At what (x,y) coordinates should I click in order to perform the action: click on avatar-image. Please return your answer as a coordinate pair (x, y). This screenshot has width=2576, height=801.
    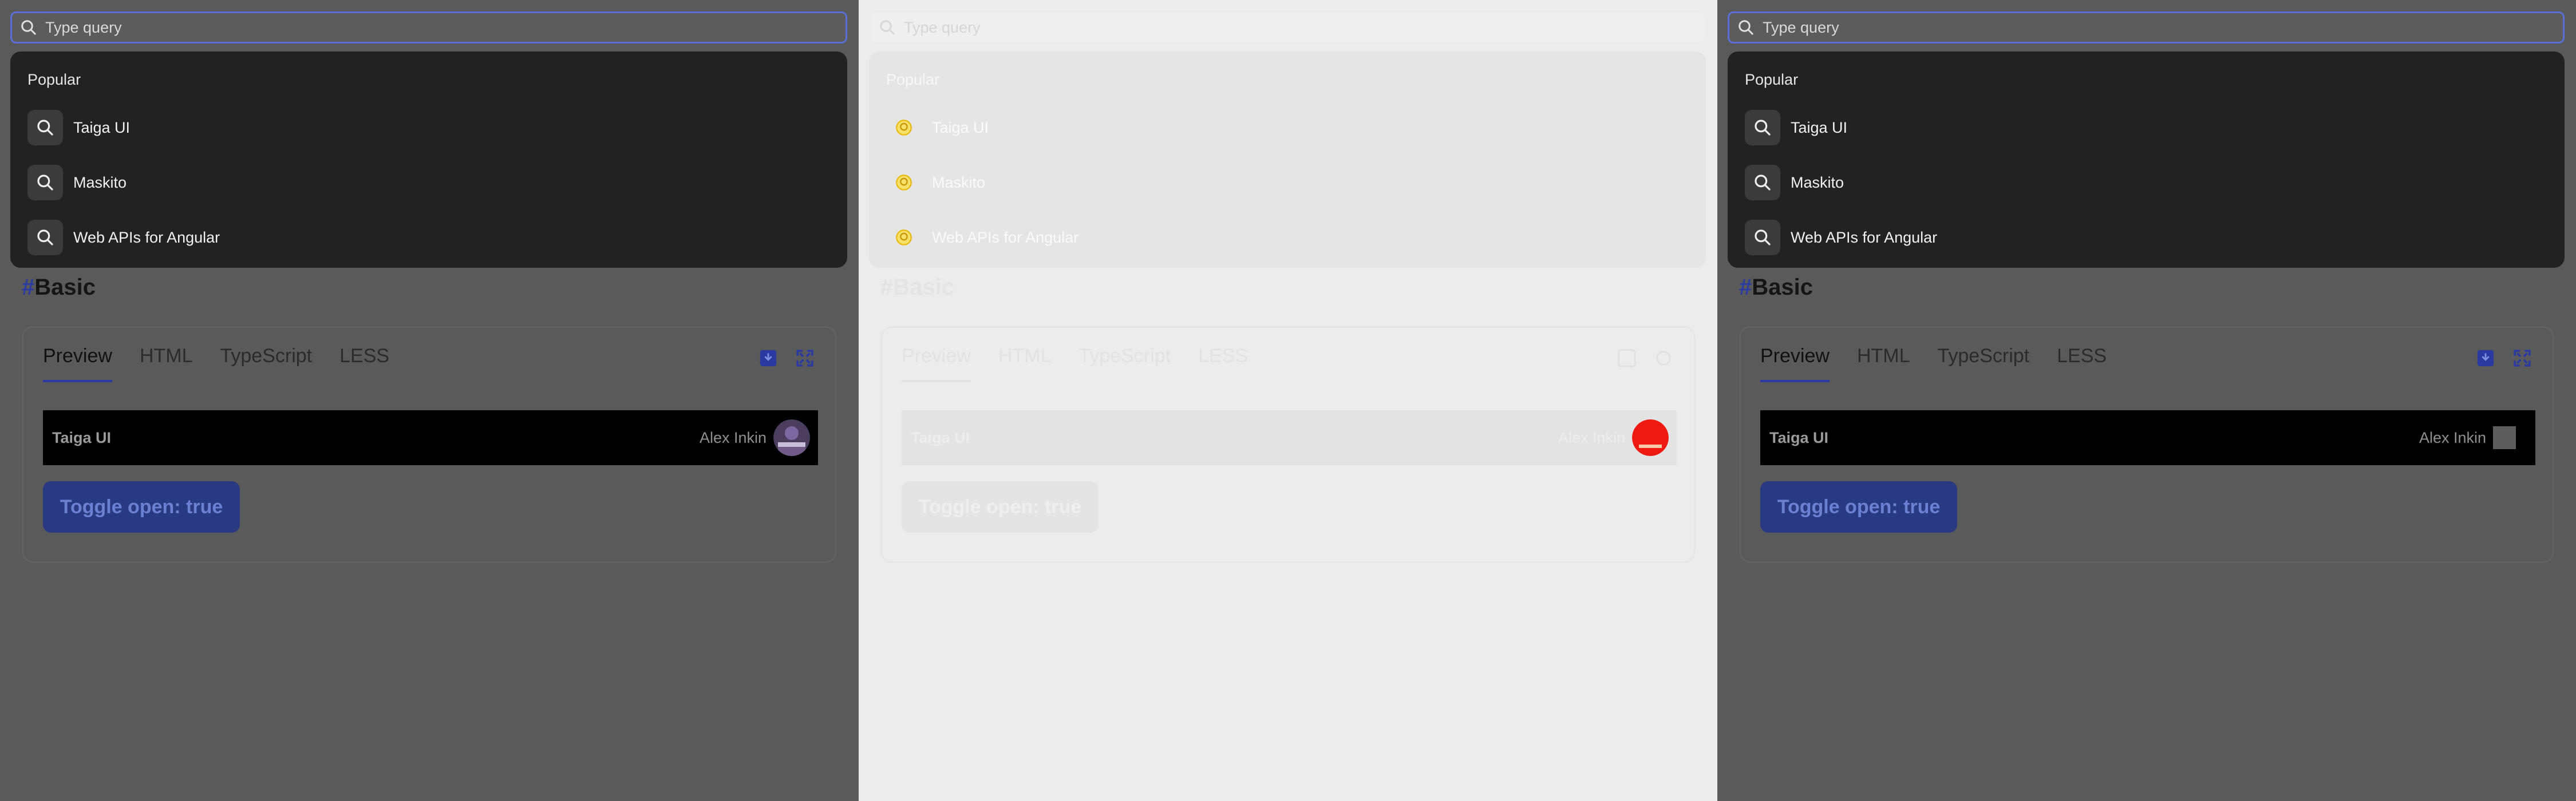
    Looking at the image, I should click on (791, 437).